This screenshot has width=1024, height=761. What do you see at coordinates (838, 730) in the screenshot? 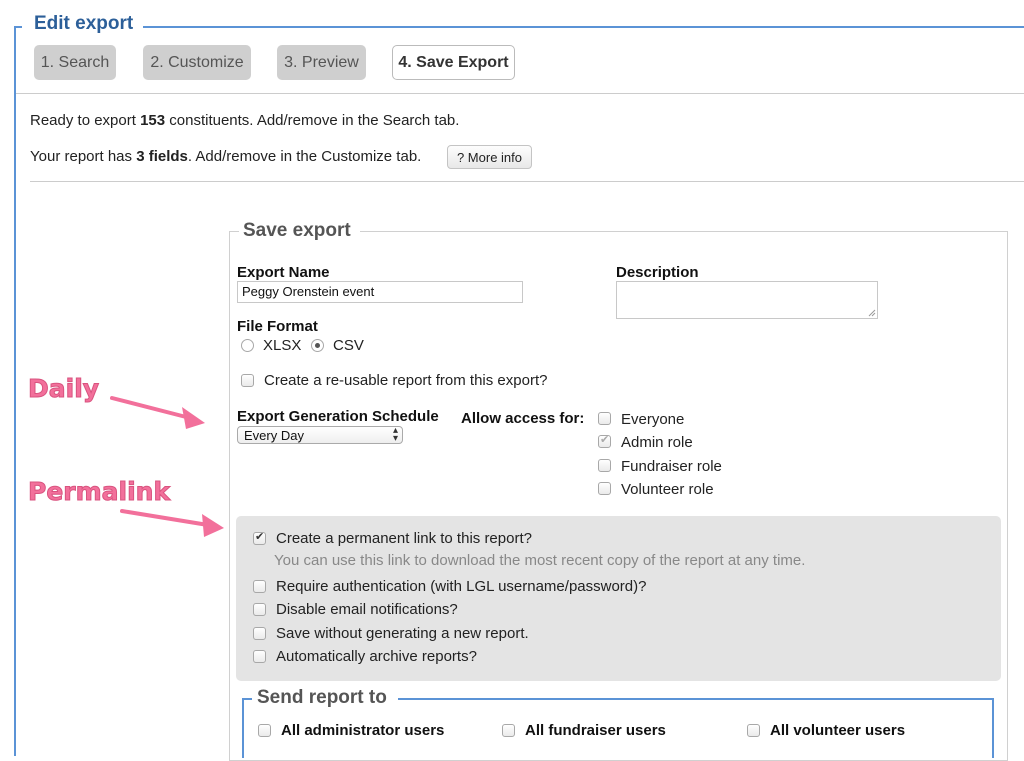
I see `all-volunteer-label: All volunteer users` at bounding box center [838, 730].